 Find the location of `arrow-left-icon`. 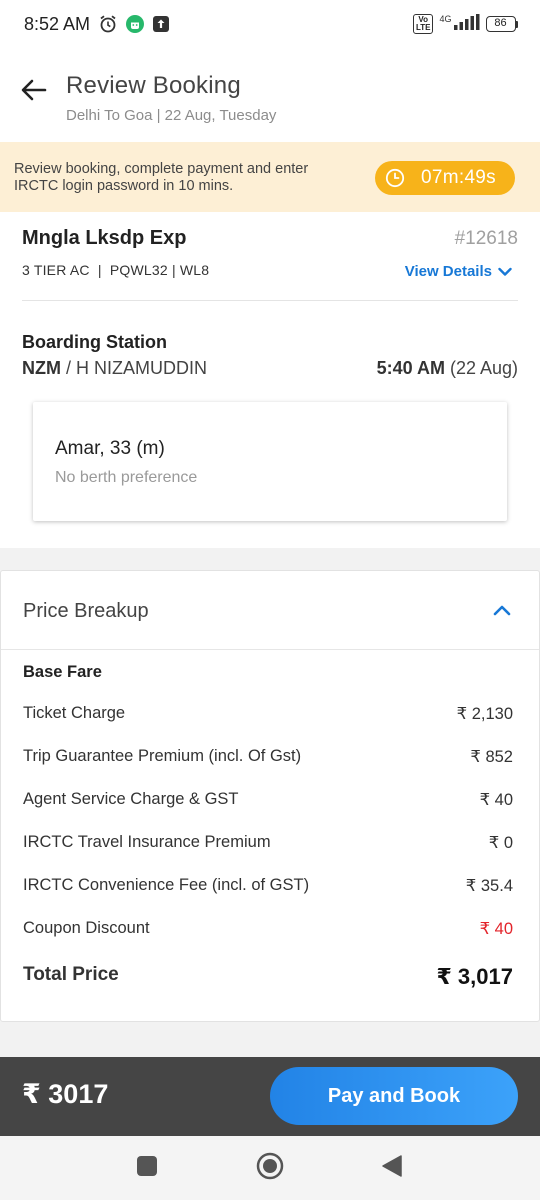

arrow-left-icon is located at coordinates (34, 90).